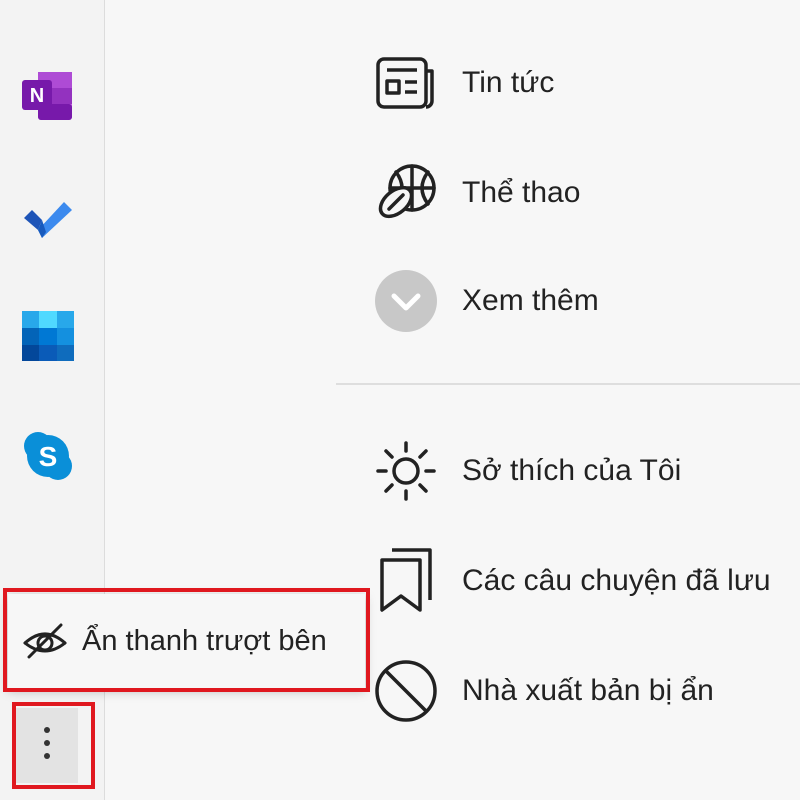 The height and width of the screenshot is (800, 800). Describe the element at coordinates (48, 336) in the screenshot. I see `outlook-calendar-icon` at that location.